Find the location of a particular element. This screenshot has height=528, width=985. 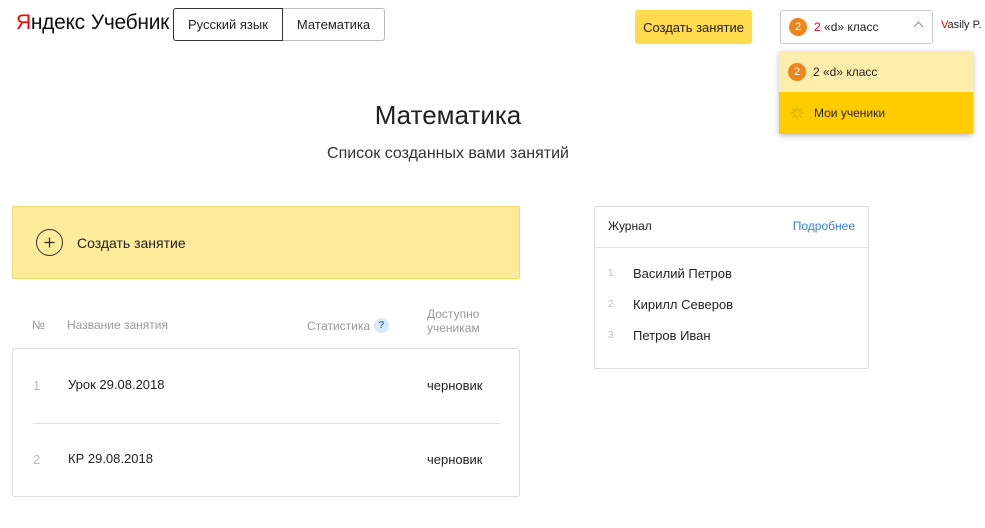

column-header-stats: Статистика ? is located at coordinates (348, 325).